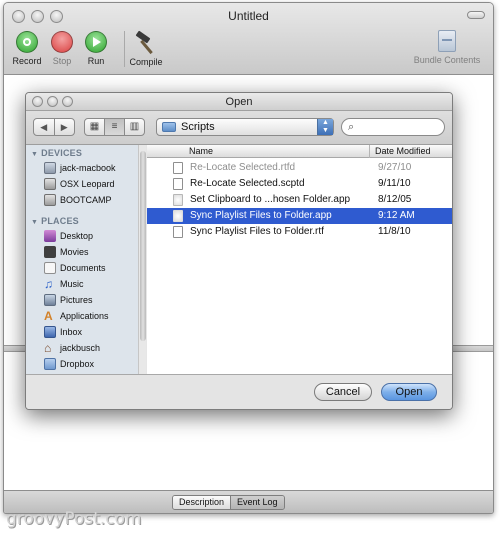 The image size is (500, 535). I want to click on hammer-icon, so click(146, 42).